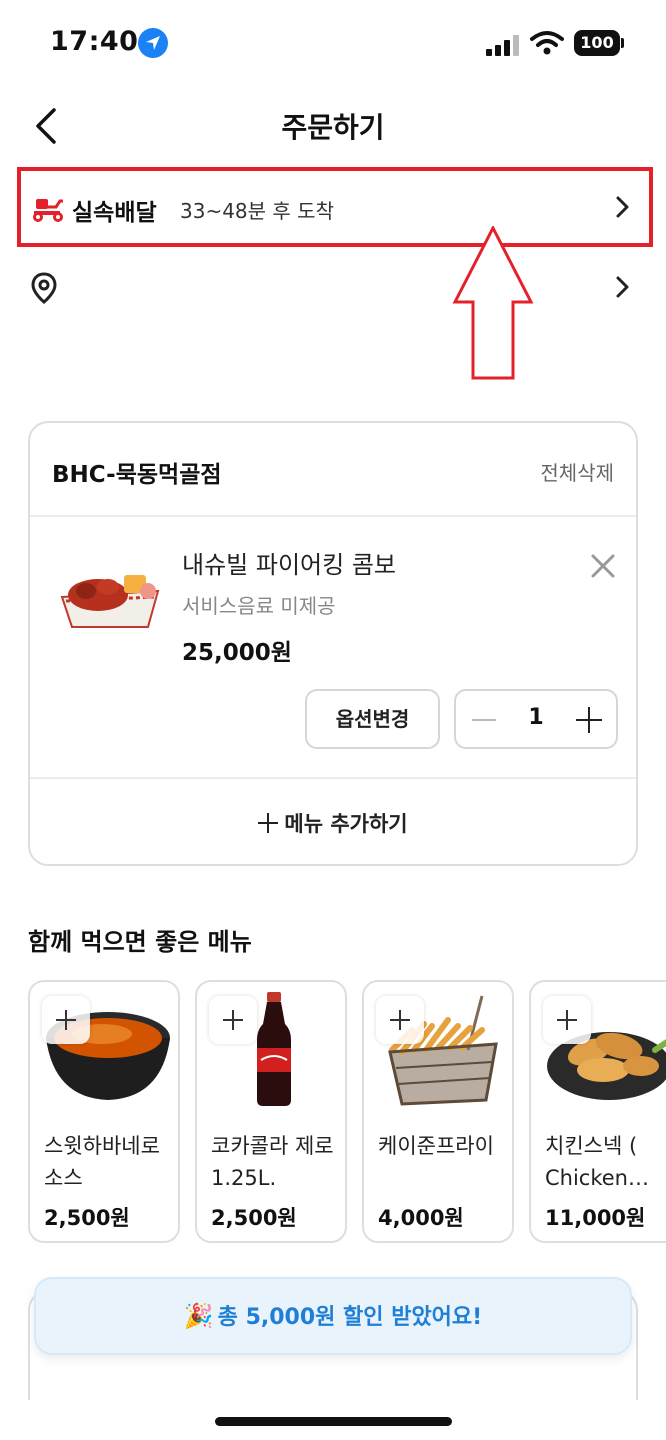  What do you see at coordinates (110, 601) in the screenshot?
I see `chicken-combo-image` at bounding box center [110, 601].